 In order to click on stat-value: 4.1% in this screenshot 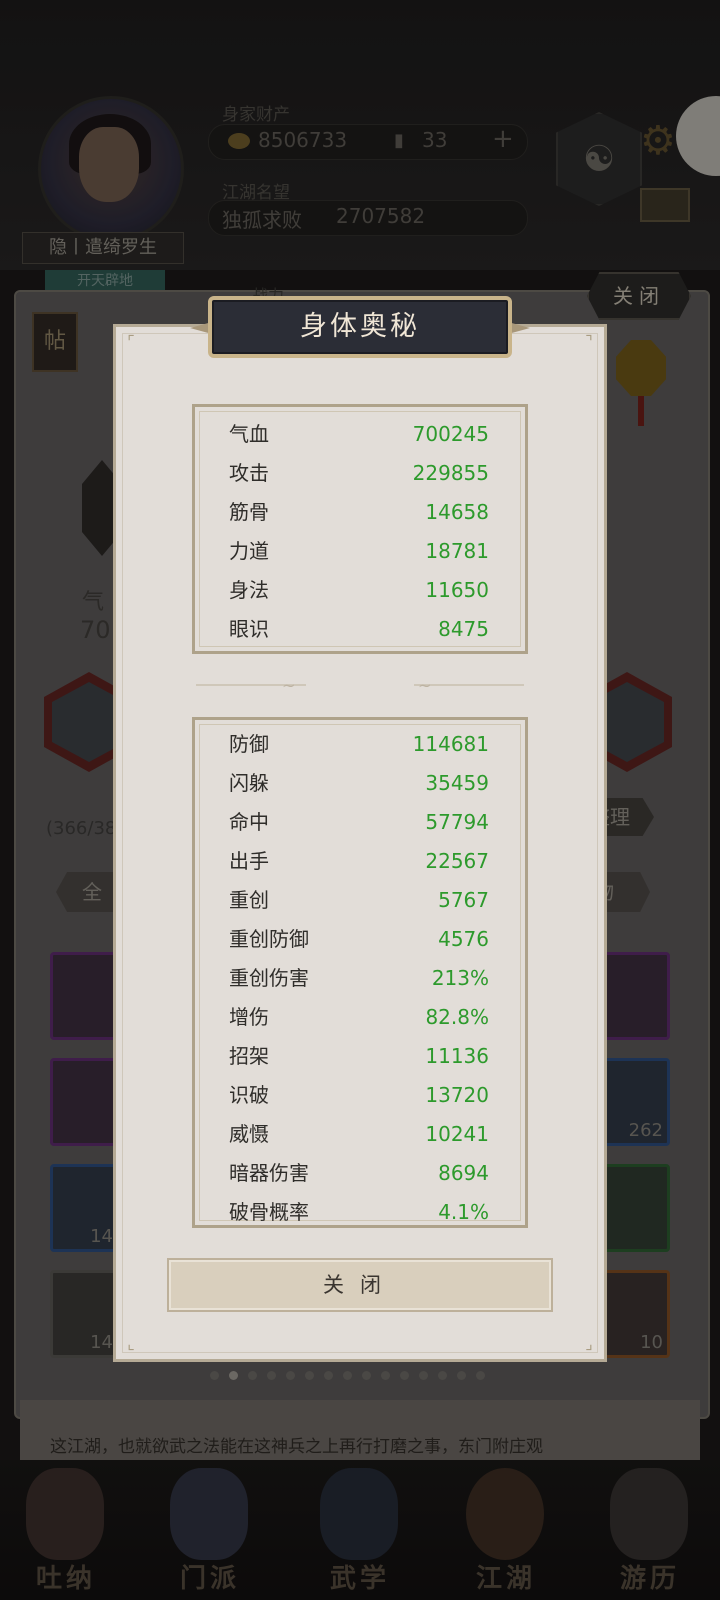, I will do `click(463, 1212)`.